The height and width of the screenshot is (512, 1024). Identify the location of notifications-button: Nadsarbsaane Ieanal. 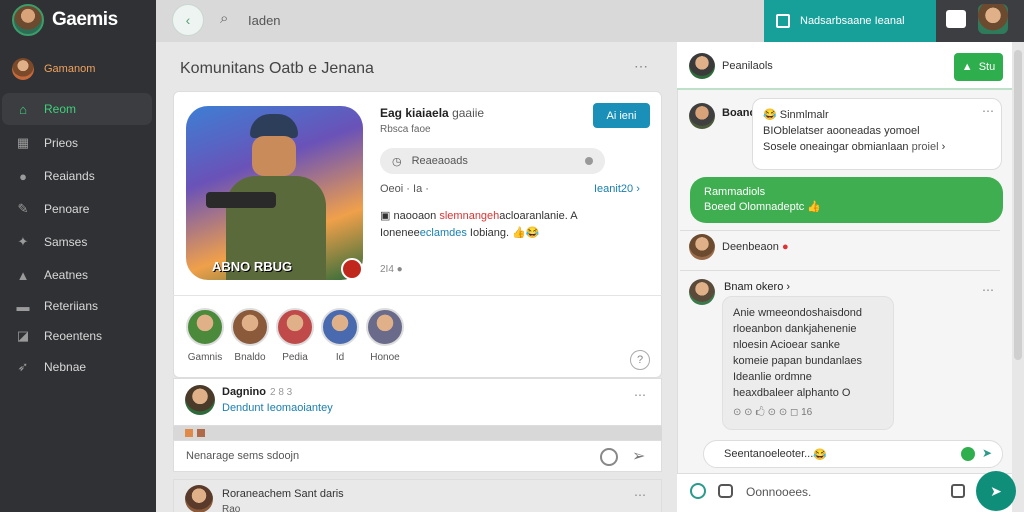
(850, 21).